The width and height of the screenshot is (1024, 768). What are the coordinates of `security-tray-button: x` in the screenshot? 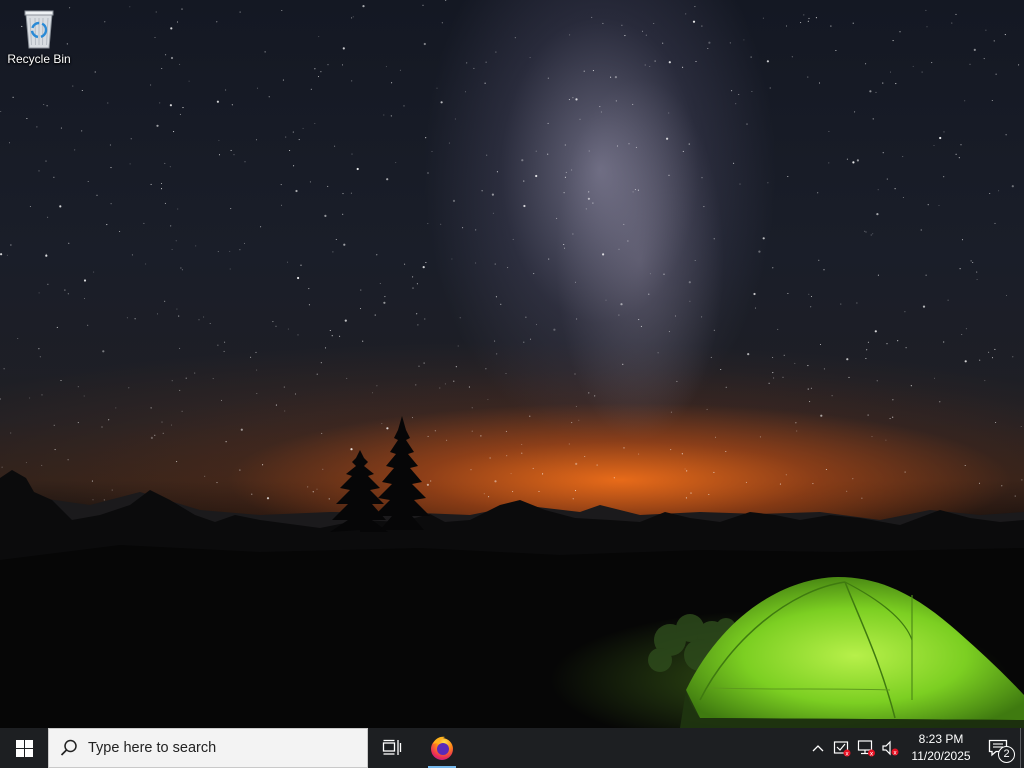 It's located at (842, 748).